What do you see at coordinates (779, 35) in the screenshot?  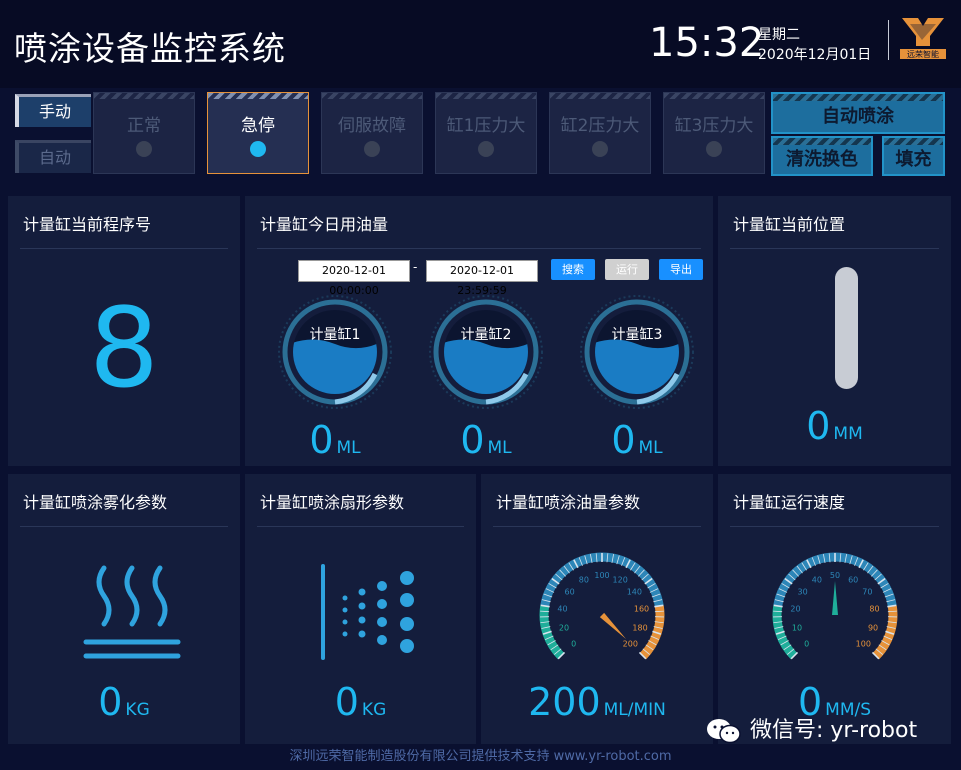 I see `weekday: 星期二` at bounding box center [779, 35].